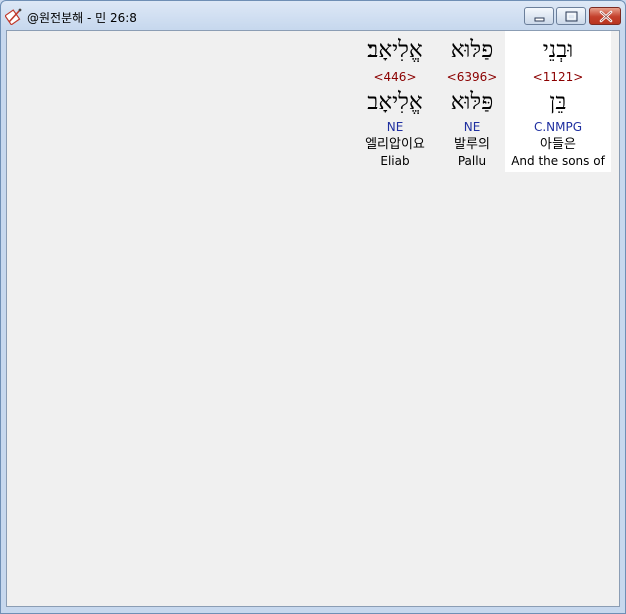  I want to click on word-column: אֱלִיאָב׃ <446> אֱלִיאָב NE 엘리압이요 Eliab, so click(395, 100).